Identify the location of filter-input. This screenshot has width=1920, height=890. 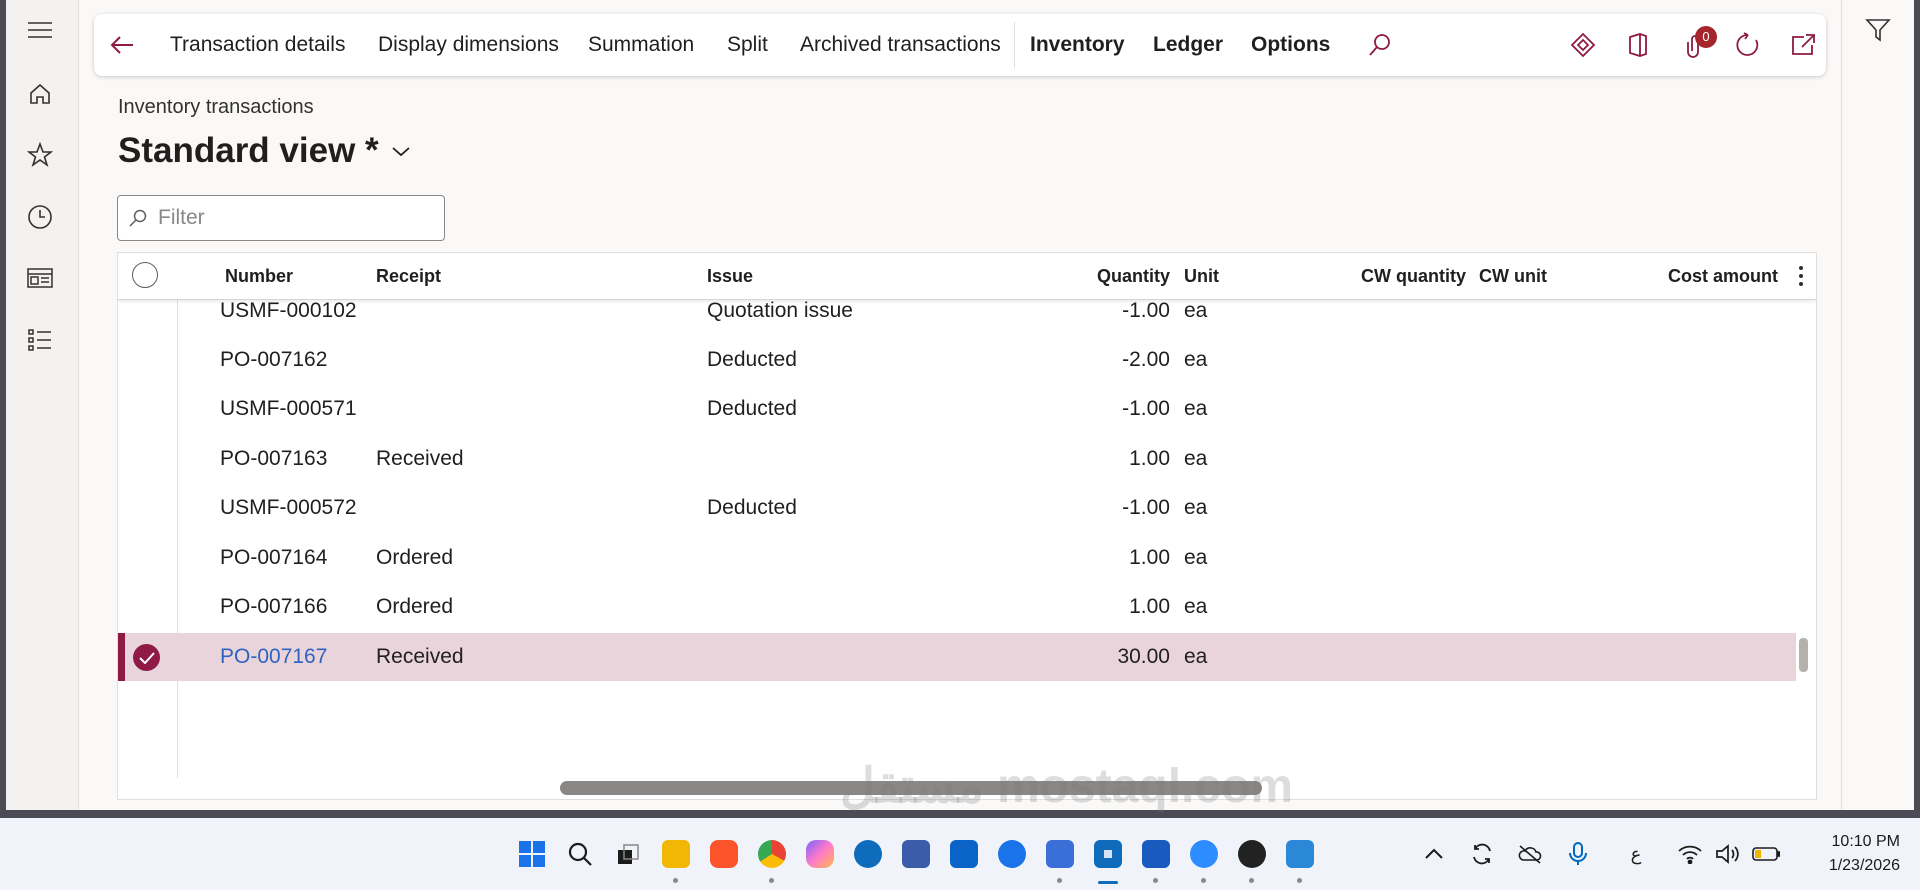
(293, 218).